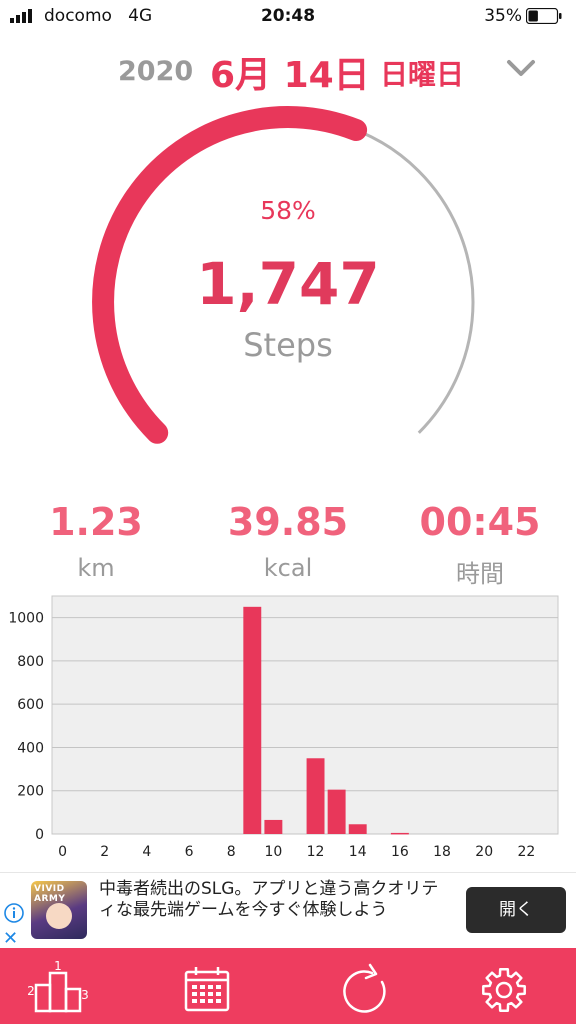 The image size is (576, 1028). I want to click on tab-bar: 1 2 3, so click(288, 986).